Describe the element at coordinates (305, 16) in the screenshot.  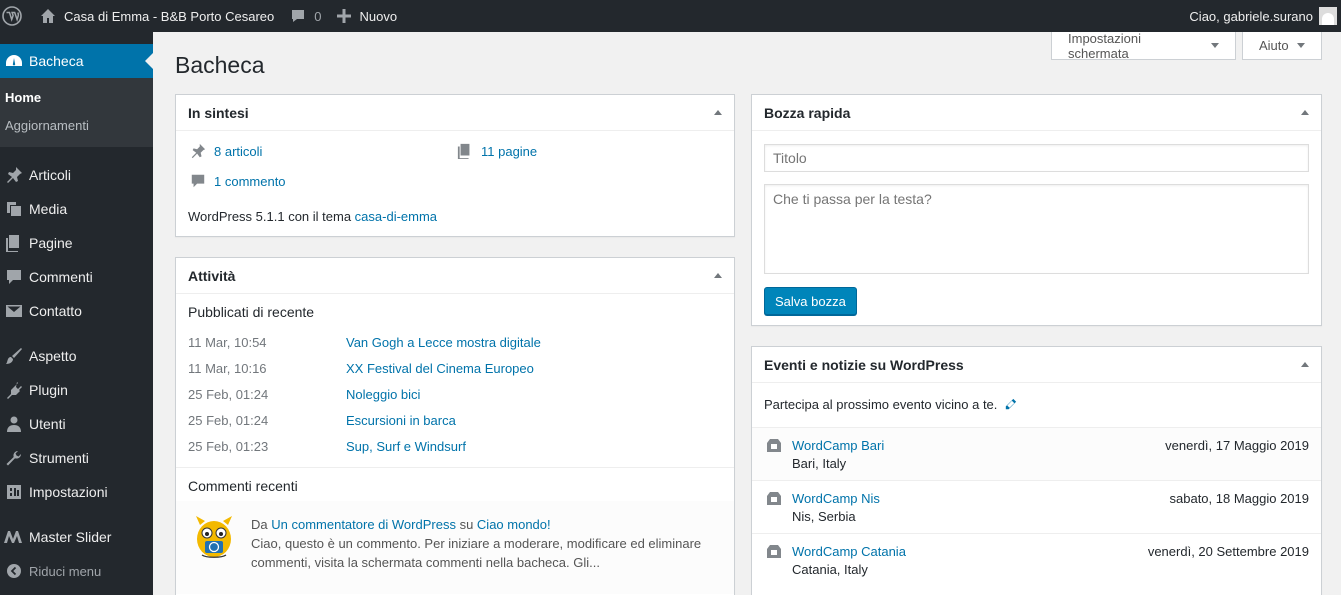
I see `comments-link: 0` at that location.